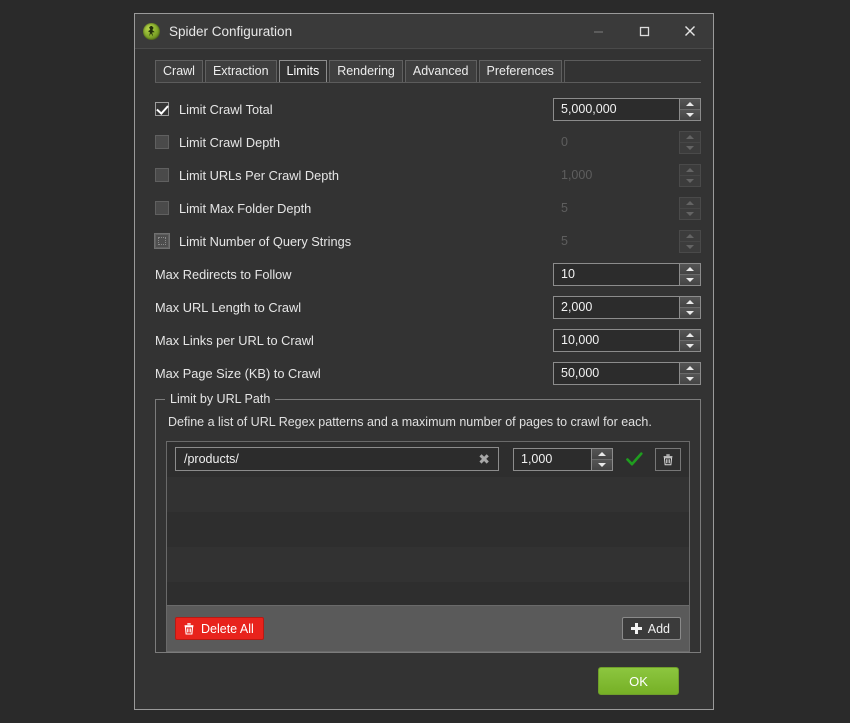 Image resolution: width=850 pixels, height=723 pixels. Describe the element at coordinates (337, 459) in the screenshot. I see `url-pattern-input: /products/ ✖` at that location.